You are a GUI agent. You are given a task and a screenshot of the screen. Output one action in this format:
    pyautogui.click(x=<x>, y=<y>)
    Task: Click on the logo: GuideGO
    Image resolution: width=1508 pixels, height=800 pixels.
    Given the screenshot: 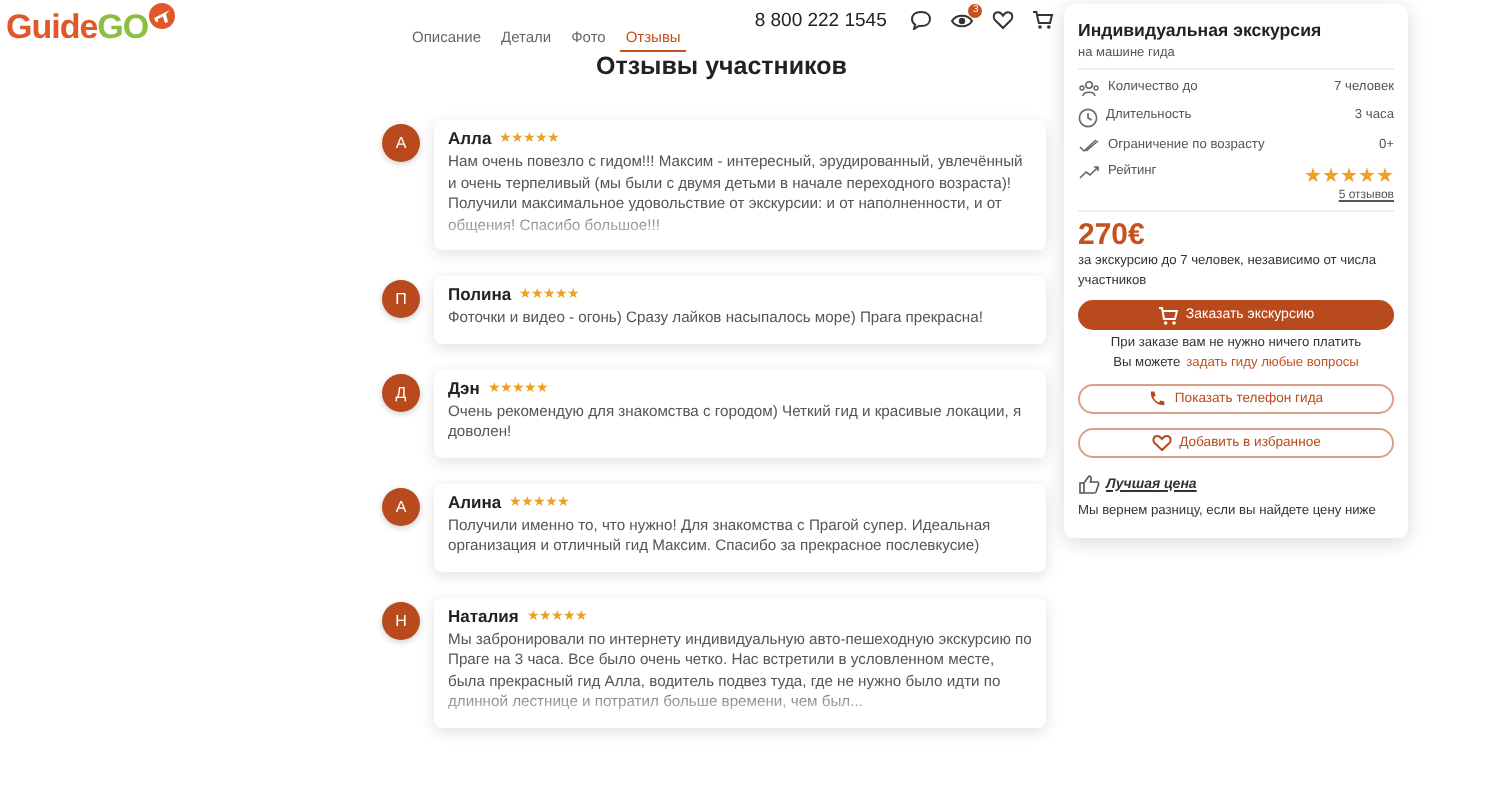 What is the action you would take?
    pyautogui.click(x=163, y=24)
    